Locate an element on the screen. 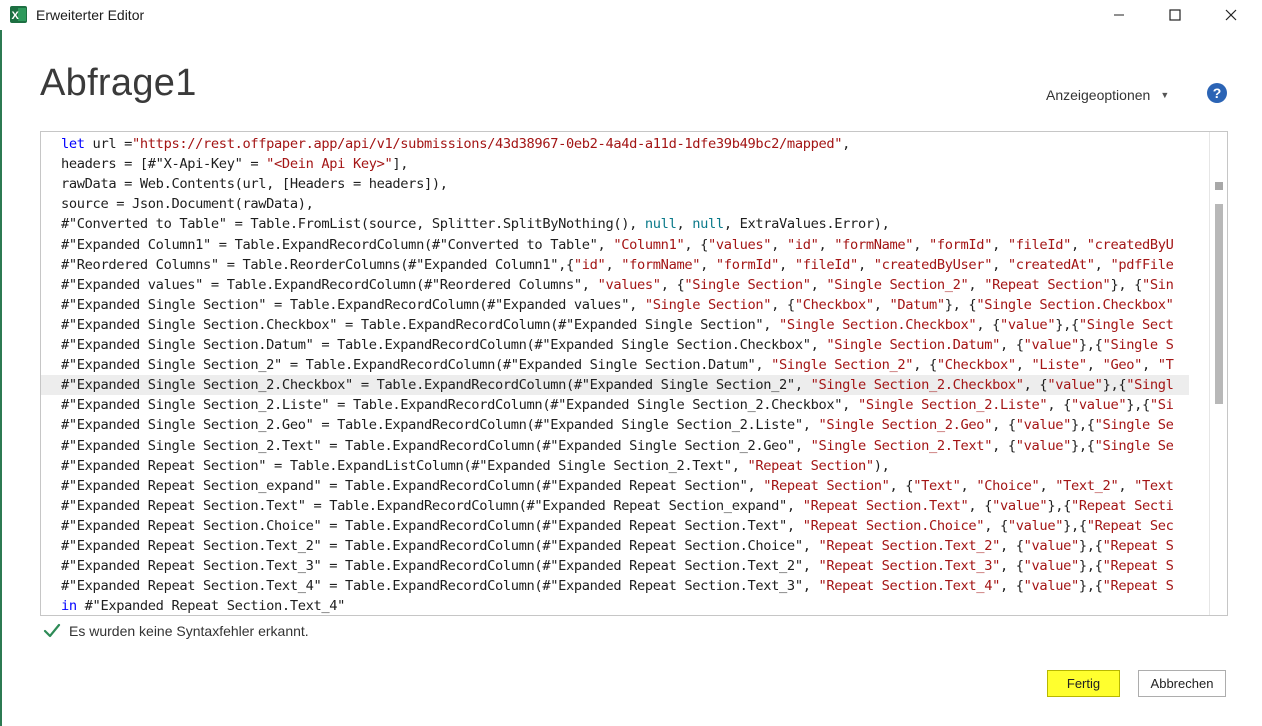 The height and width of the screenshot is (726, 1262). code-token: }, { is located at coordinates (1126, 284).